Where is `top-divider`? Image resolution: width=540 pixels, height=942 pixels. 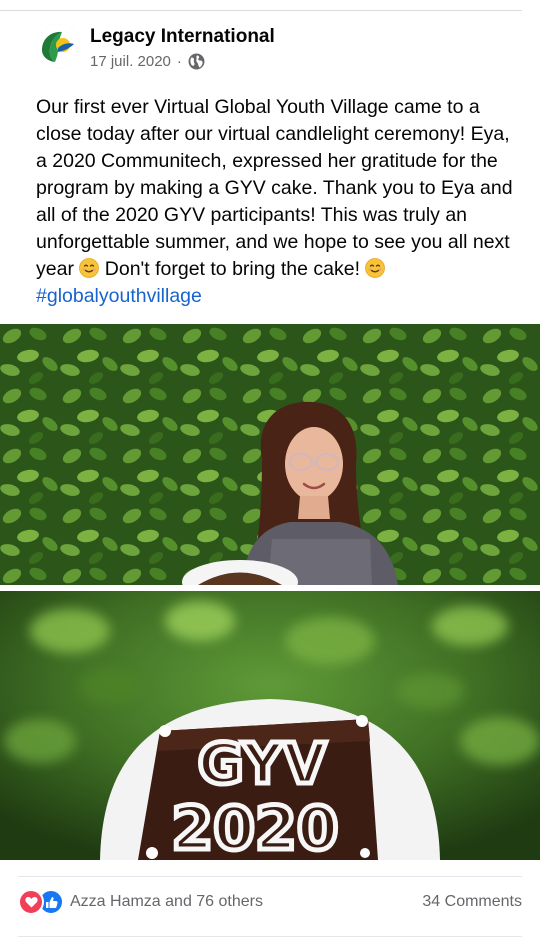 top-divider is located at coordinates (261, 10).